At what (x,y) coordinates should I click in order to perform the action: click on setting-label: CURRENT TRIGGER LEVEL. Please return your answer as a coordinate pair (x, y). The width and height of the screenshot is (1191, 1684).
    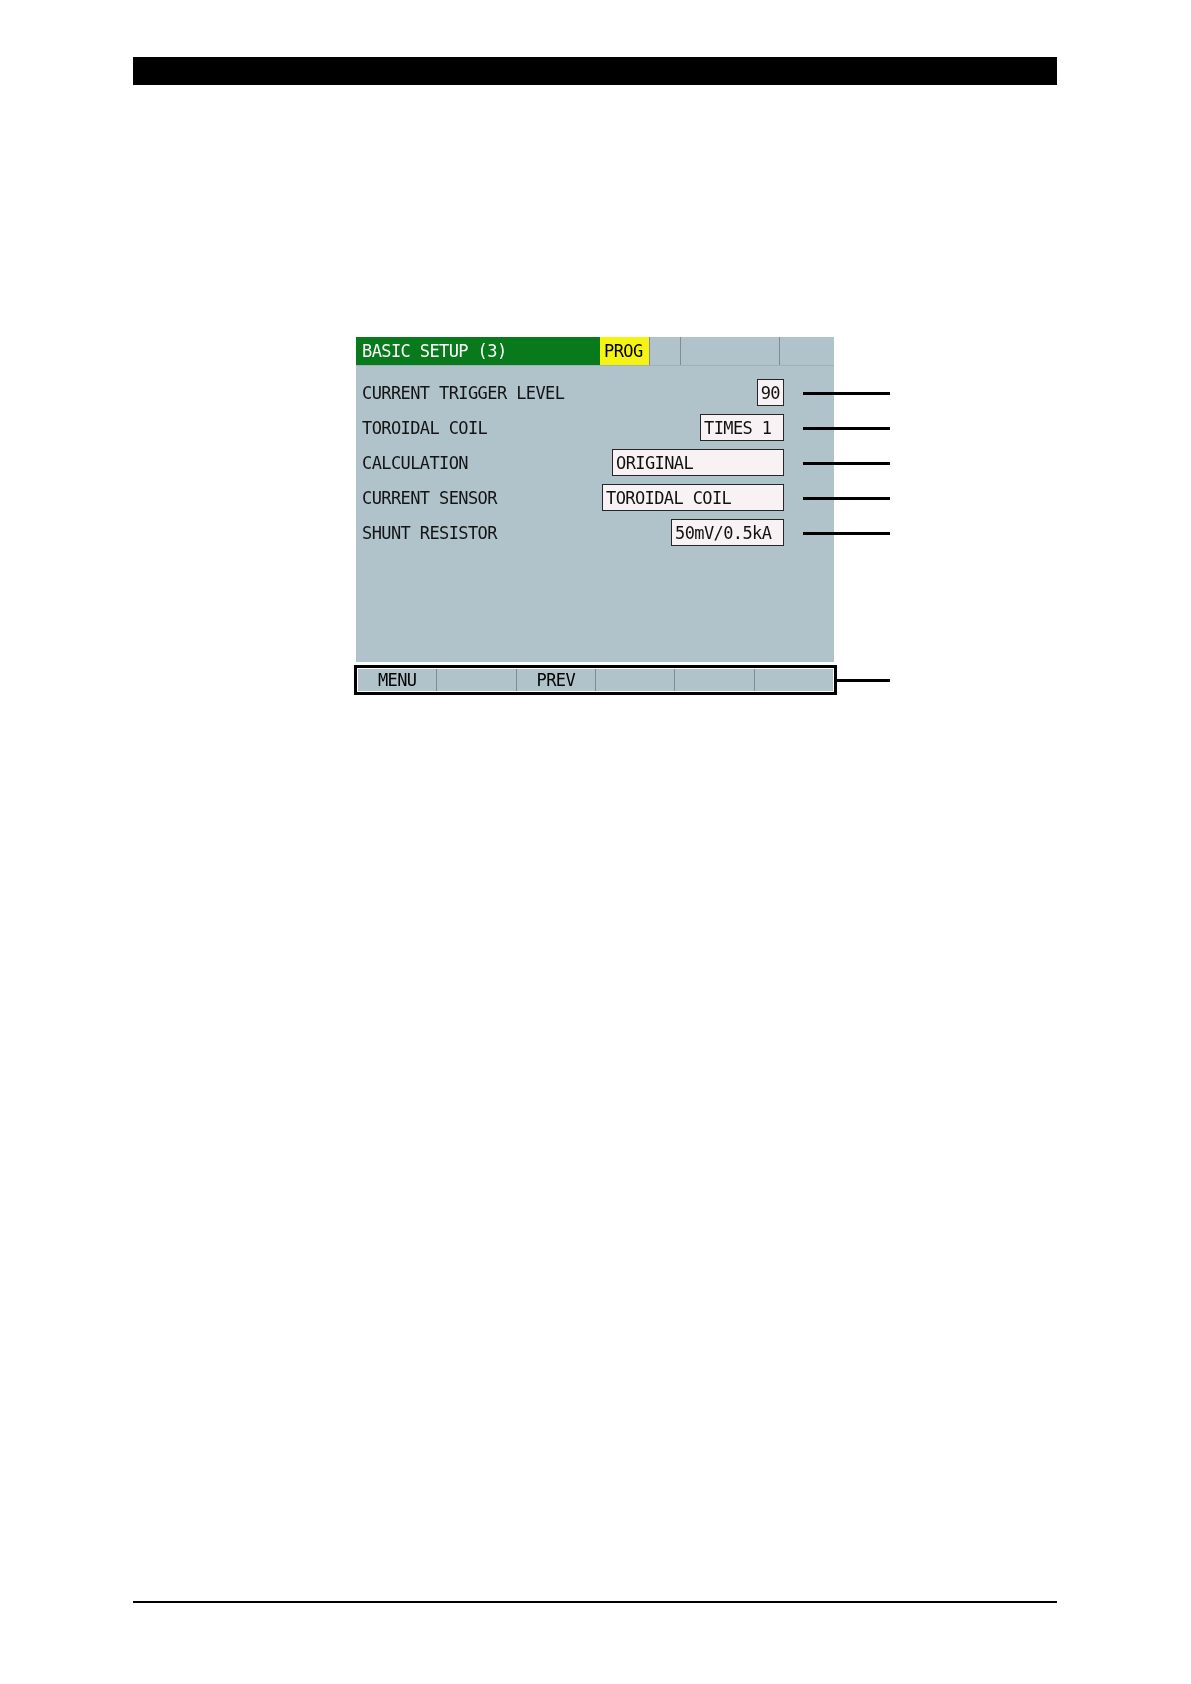
    Looking at the image, I should click on (463, 392).